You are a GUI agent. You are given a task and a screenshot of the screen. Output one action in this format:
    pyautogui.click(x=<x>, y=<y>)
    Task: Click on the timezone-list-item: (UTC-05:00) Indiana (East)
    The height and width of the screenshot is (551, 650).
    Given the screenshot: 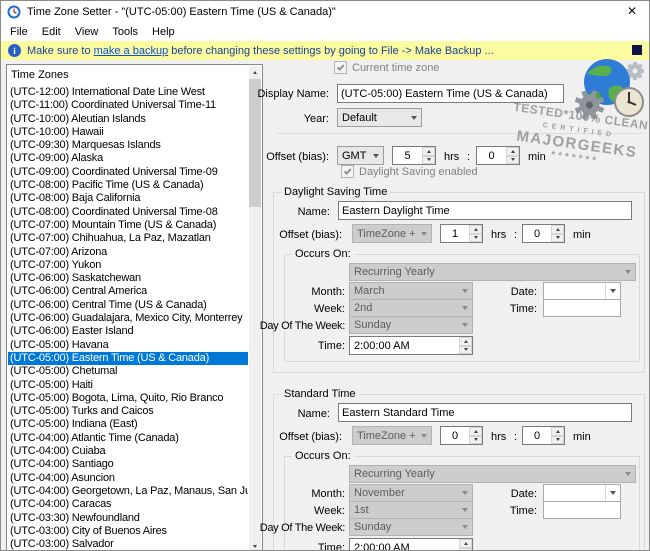 What is the action you would take?
    pyautogui.click(x=128, y=424)
    